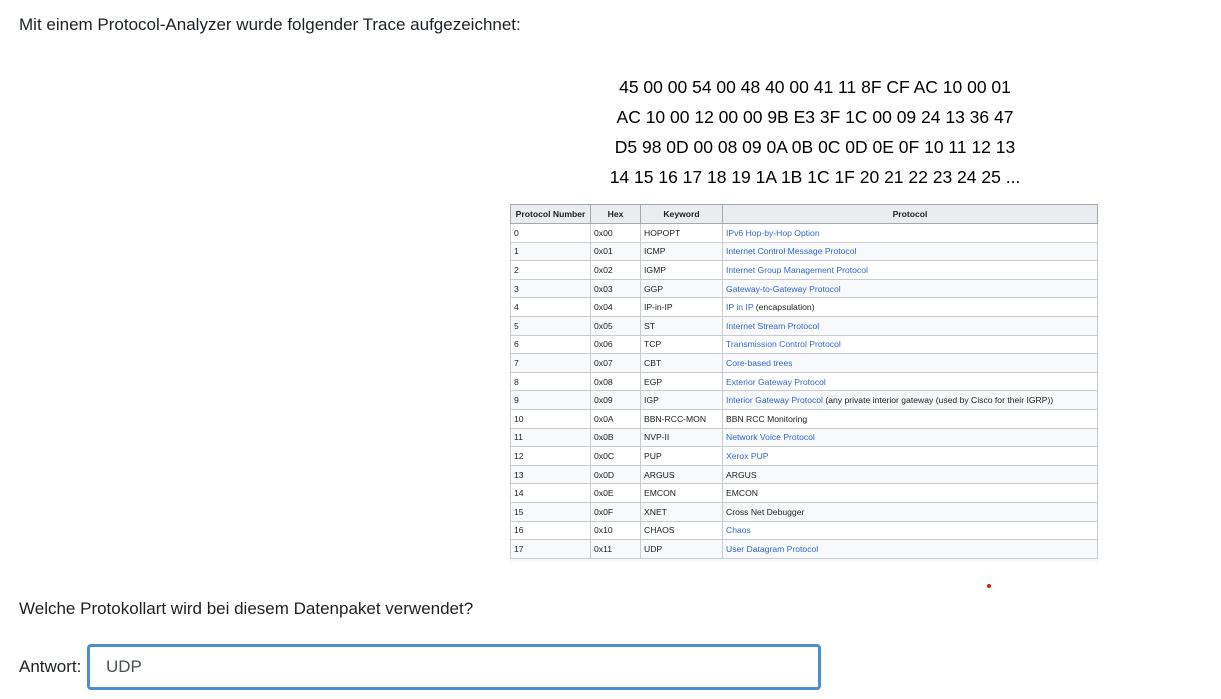  What do you see at coordinates (759, 363) in the screenshot?
I see `protocol-link: Core-based trees` at bounding box center [759, 363].